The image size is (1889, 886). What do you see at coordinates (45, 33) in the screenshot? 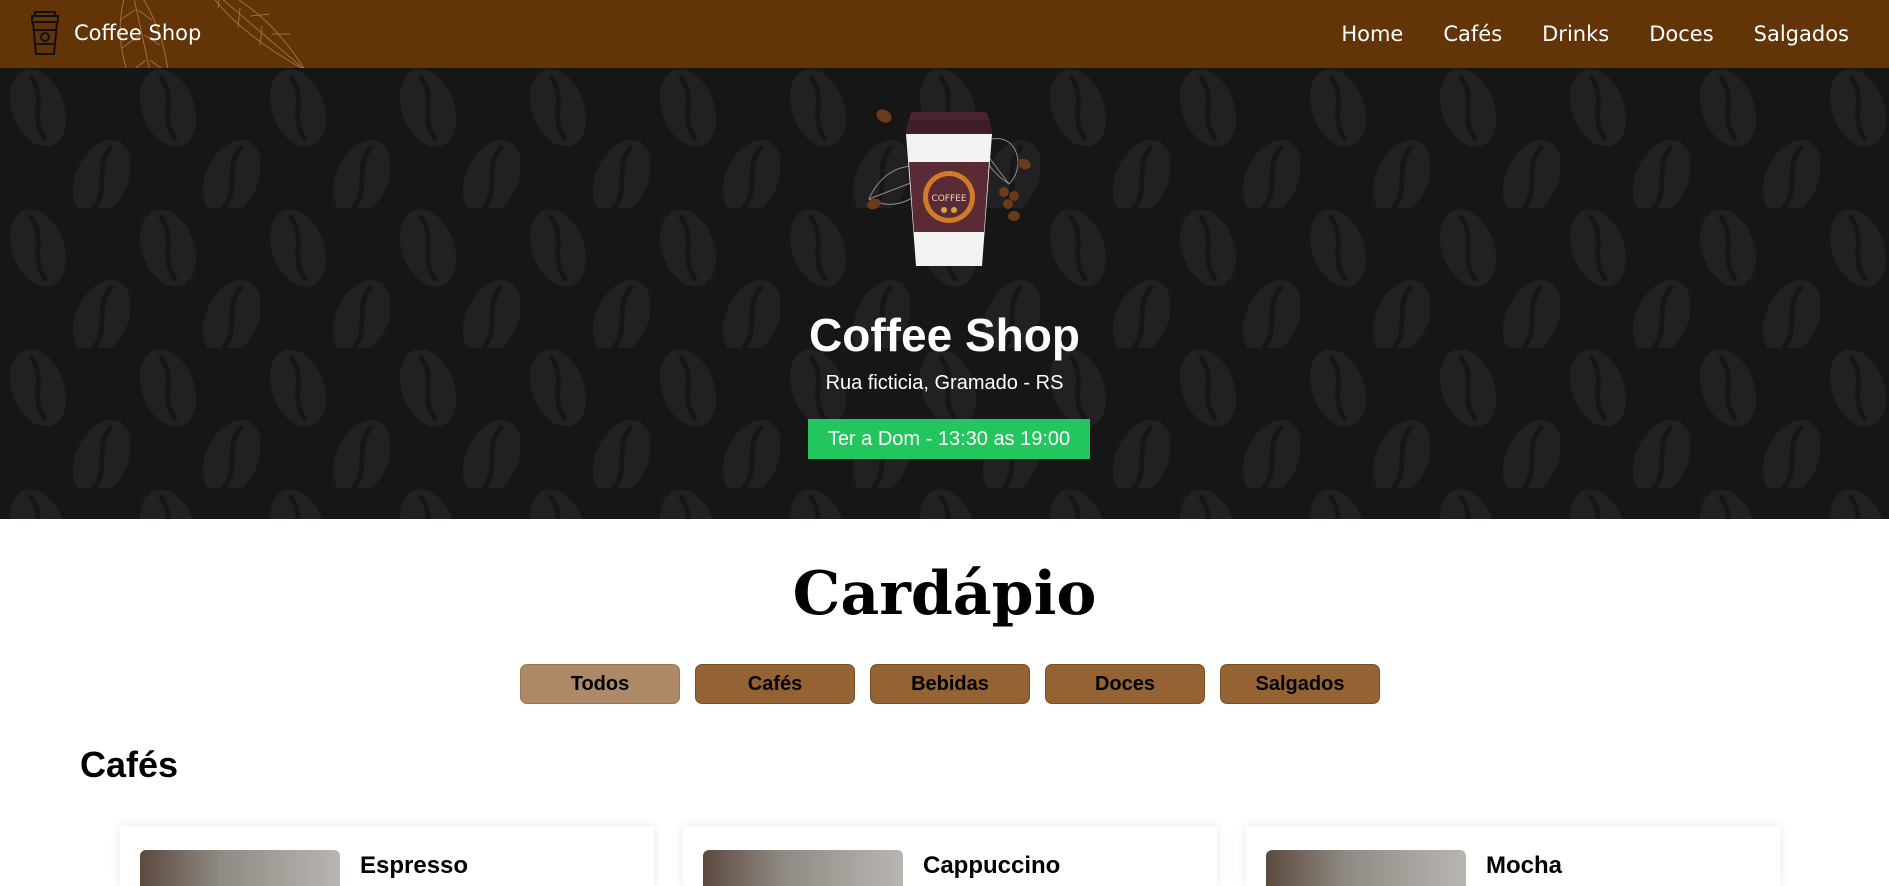
I see `coffee-cup-icon` at bounding box center [45, 33].